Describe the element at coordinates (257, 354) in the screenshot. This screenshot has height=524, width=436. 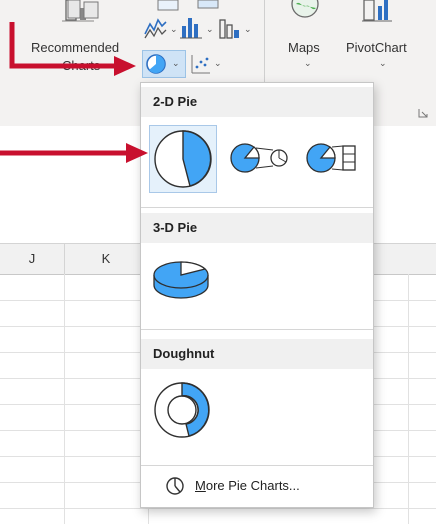
I see `section-title-doughnut: Doughnut` at that location.